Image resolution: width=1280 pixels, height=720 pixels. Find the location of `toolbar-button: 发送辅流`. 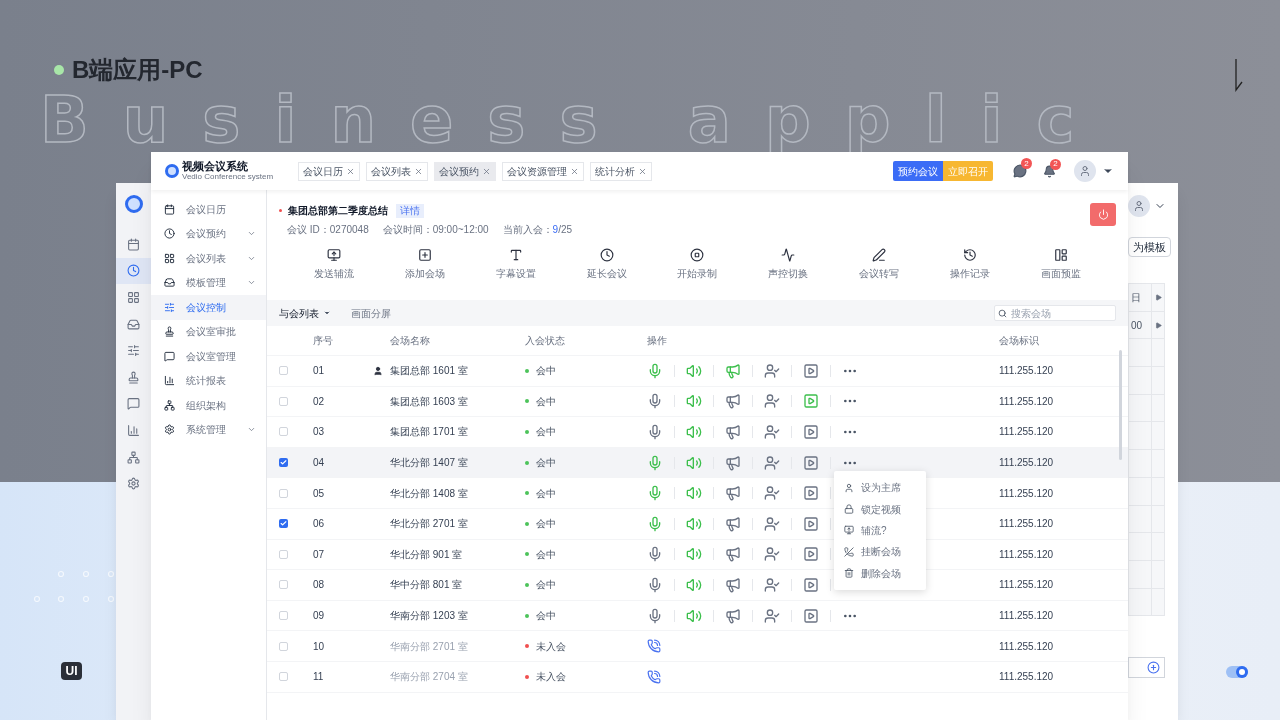

toolbar-button: 发送辅流 is located at coordinates (334, 264).